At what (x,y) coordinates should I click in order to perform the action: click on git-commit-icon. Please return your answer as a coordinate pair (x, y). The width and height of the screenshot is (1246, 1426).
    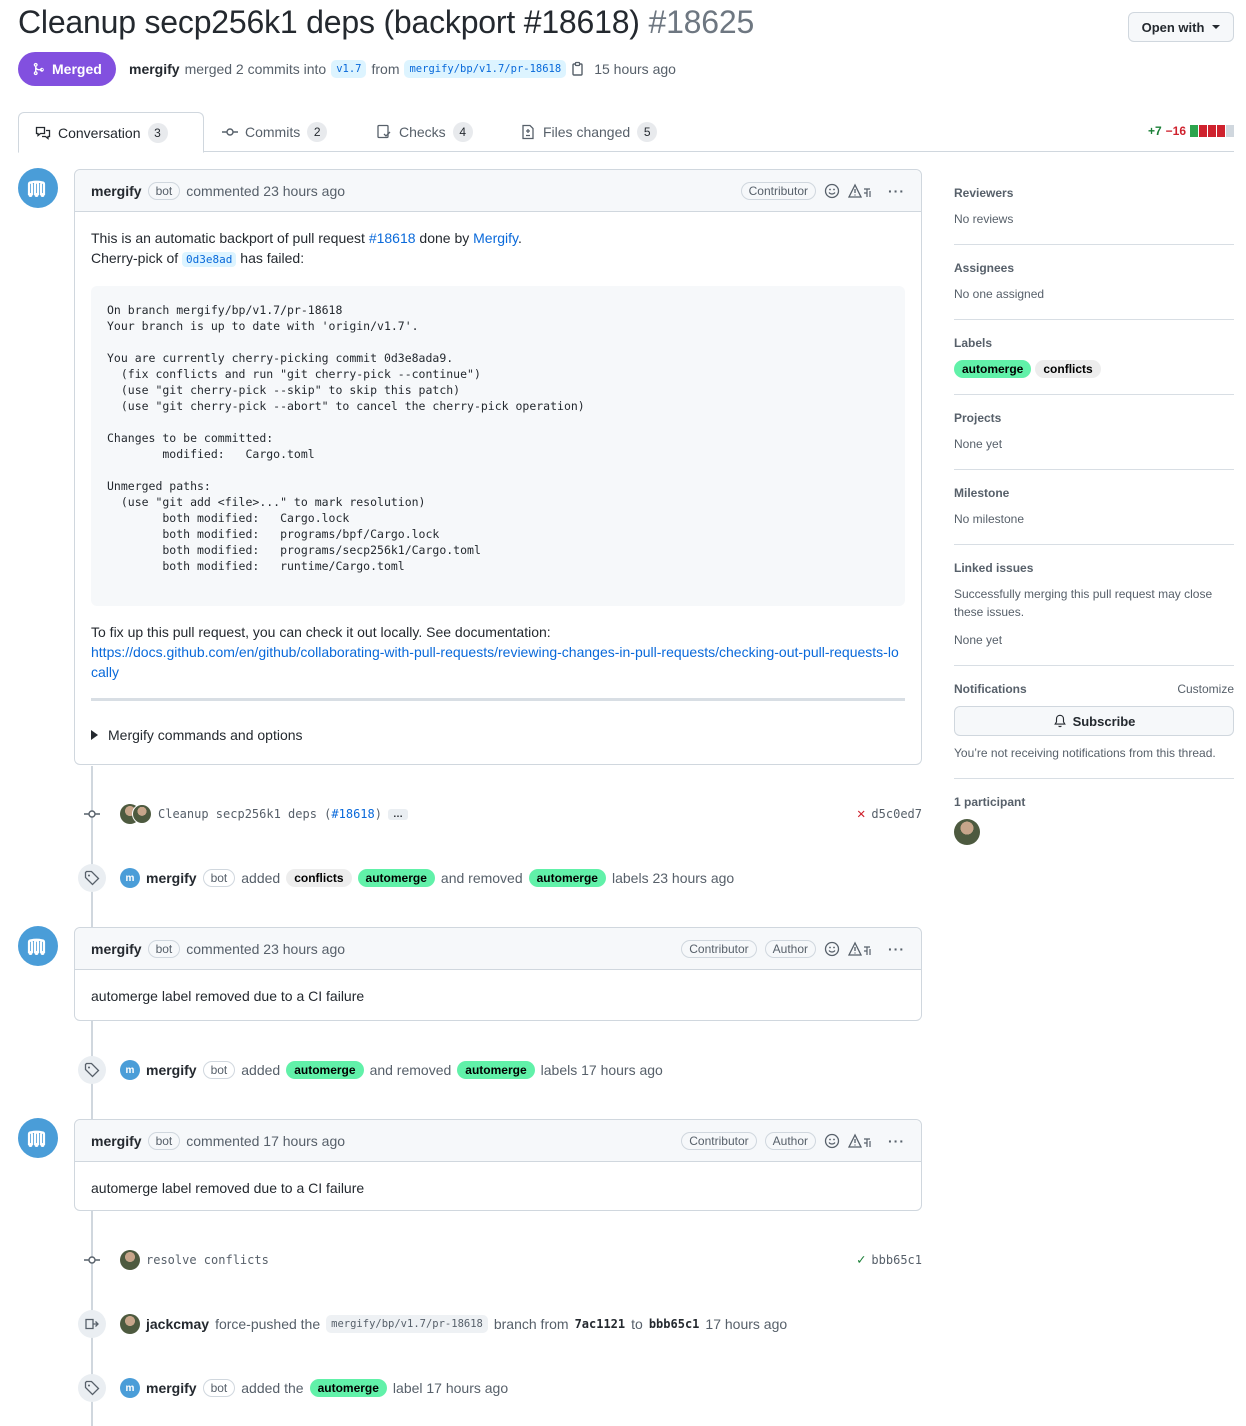
    Looking at the image, I should click on (92, 1260).